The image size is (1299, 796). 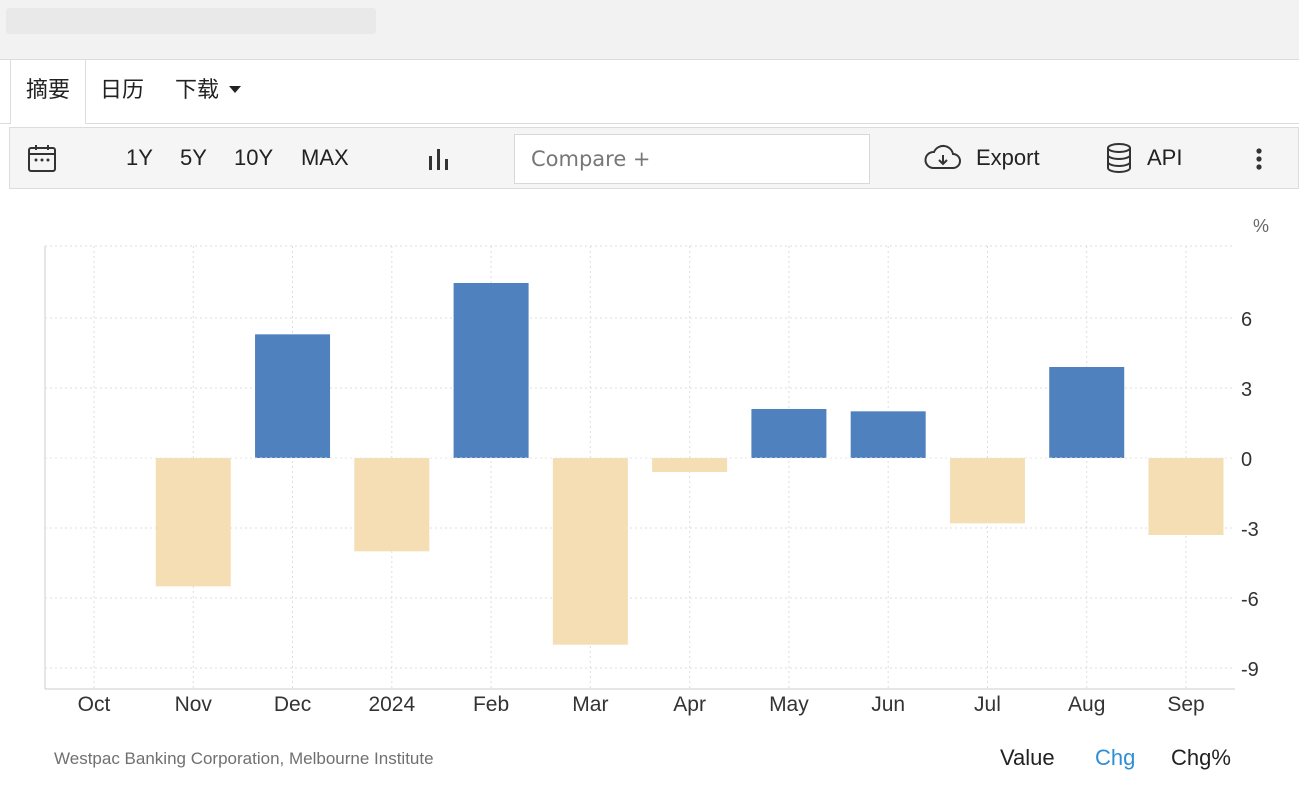 What do you see at coordinates (1261, 226) in the screenshot?
I see `y-unit-label: %` at bounding box center [1261, 226].